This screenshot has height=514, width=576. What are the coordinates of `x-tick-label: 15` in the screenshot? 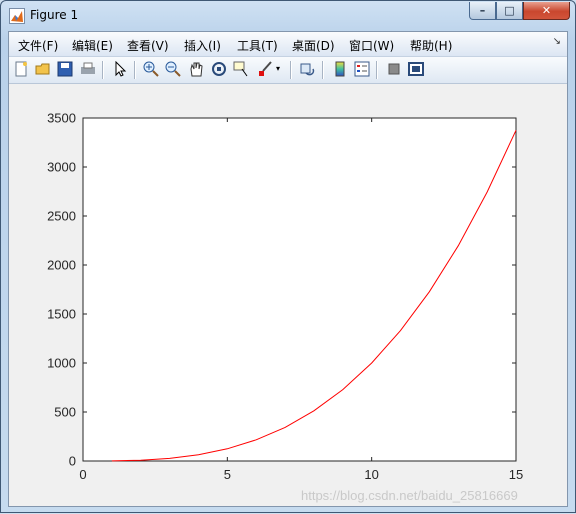 It's located at (516, 474).